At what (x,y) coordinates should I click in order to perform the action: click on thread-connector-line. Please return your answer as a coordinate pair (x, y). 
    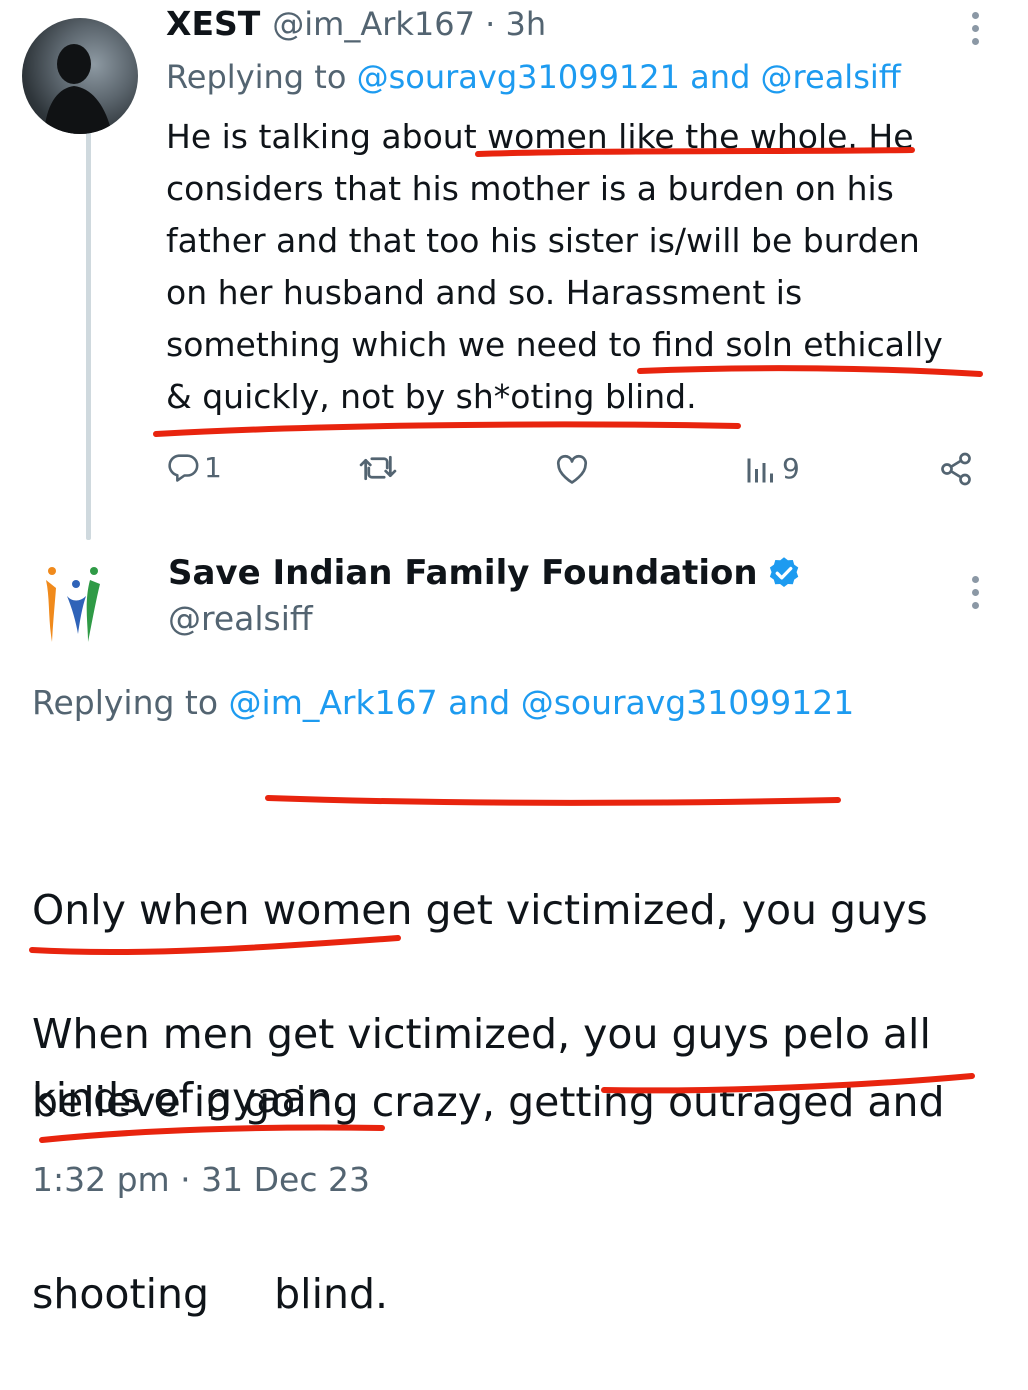
    Looking at the image, I should click on (88, 325).